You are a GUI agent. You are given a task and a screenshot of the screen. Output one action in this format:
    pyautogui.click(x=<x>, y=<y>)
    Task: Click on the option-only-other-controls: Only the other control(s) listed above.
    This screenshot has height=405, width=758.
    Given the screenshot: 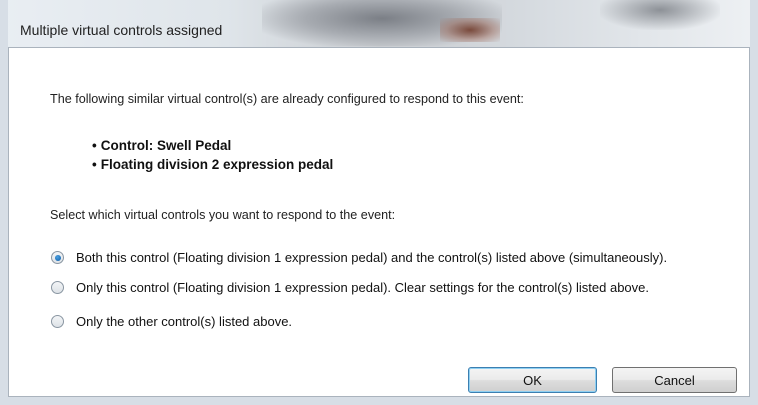 What is the action you would take?
    pyautogui.click(x=171, y=321)
    